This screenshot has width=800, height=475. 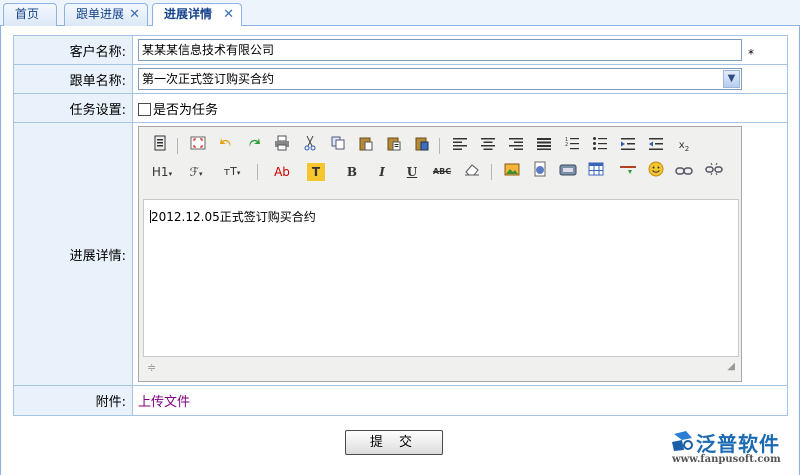 I want to click on redo-icon, so click(x=254, y=146).